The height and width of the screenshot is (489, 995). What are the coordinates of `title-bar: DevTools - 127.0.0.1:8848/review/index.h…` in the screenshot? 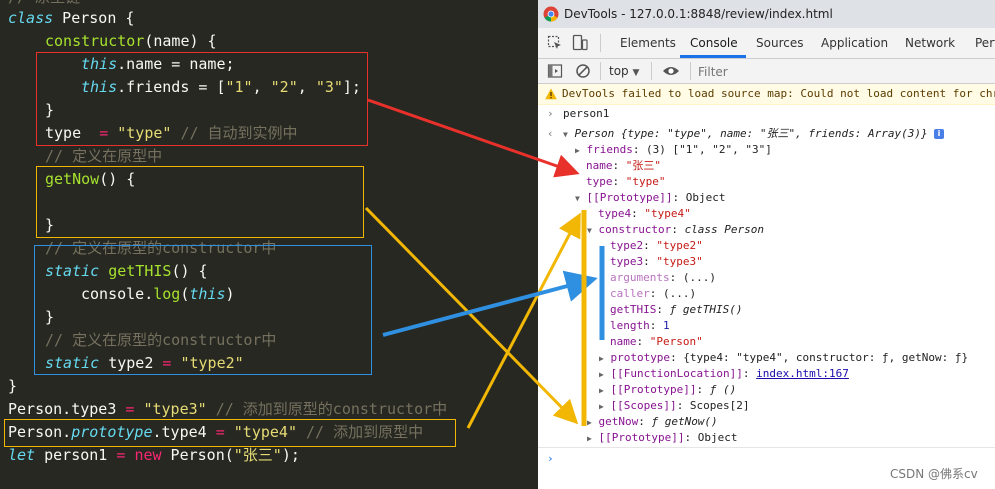 It's located at (766, 14).